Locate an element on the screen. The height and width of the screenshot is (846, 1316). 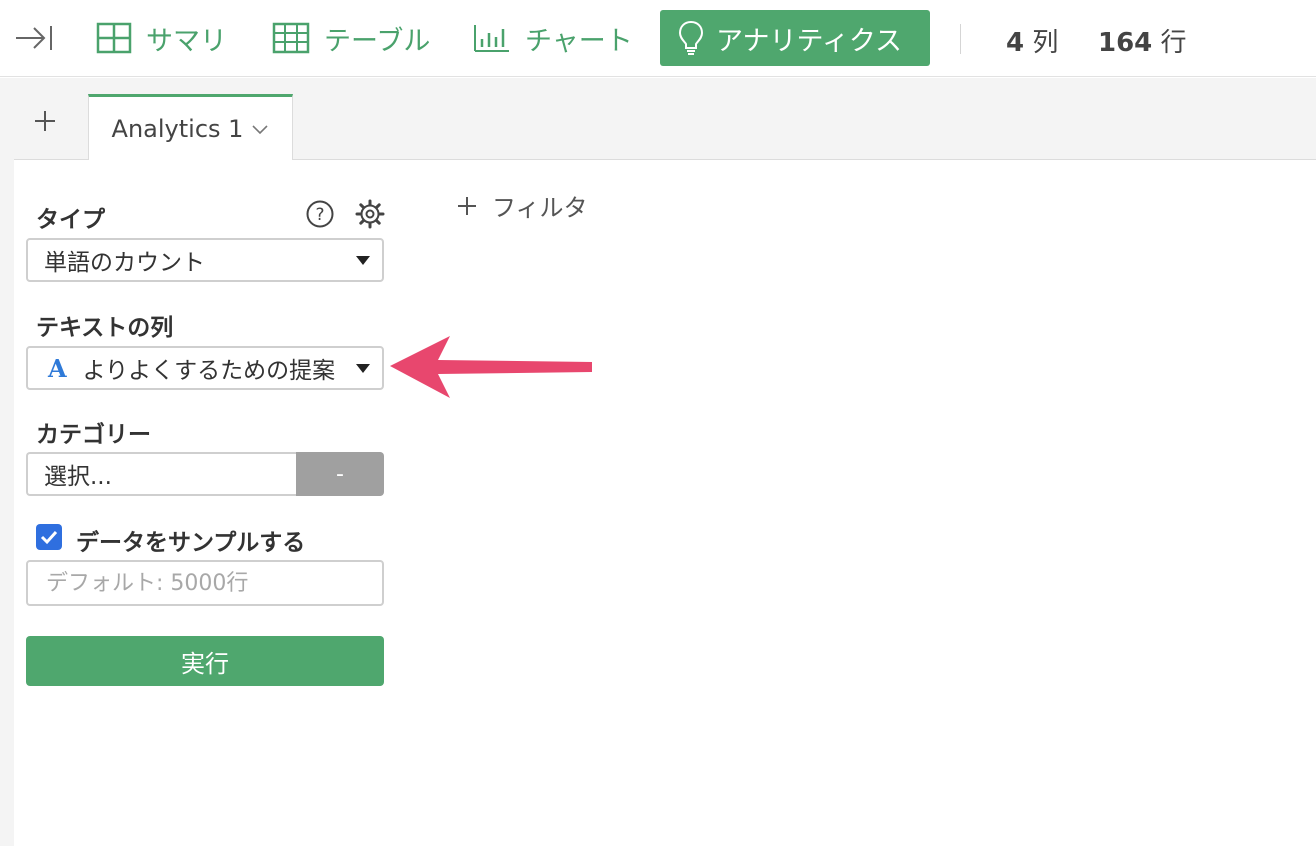
chevron-down-icon is located at coordinates (260, 129).